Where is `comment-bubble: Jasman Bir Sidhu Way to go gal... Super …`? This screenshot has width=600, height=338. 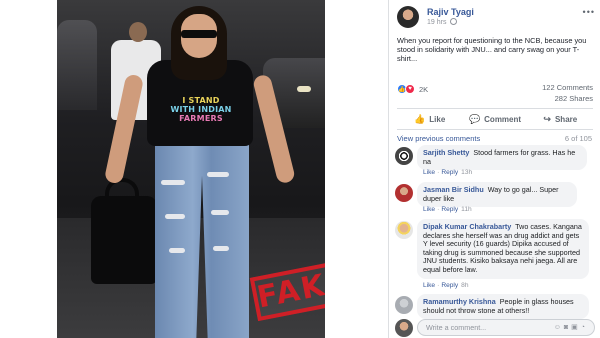 comment-bubble: Jasman Bir Sidhu Way to go gal... Super … is located at coordinates (497, 195).